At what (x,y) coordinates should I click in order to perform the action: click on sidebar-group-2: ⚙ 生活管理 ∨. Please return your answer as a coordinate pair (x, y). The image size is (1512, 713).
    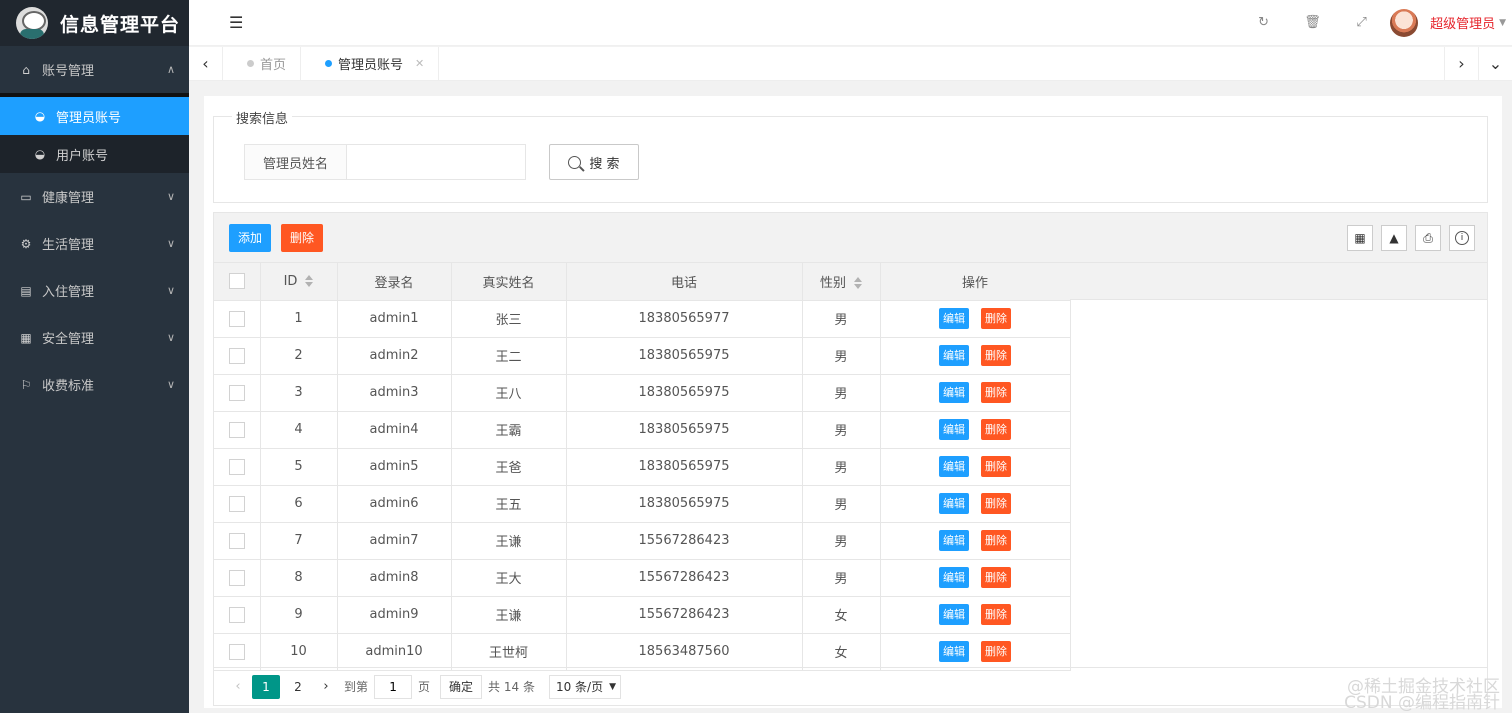
    Looking at the image, I should click on (94, 243).